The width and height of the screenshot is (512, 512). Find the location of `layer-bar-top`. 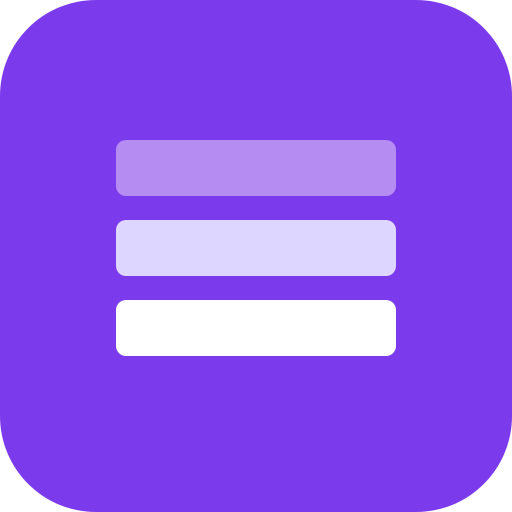

layer-bar-top is located at coordinates (256, 168).